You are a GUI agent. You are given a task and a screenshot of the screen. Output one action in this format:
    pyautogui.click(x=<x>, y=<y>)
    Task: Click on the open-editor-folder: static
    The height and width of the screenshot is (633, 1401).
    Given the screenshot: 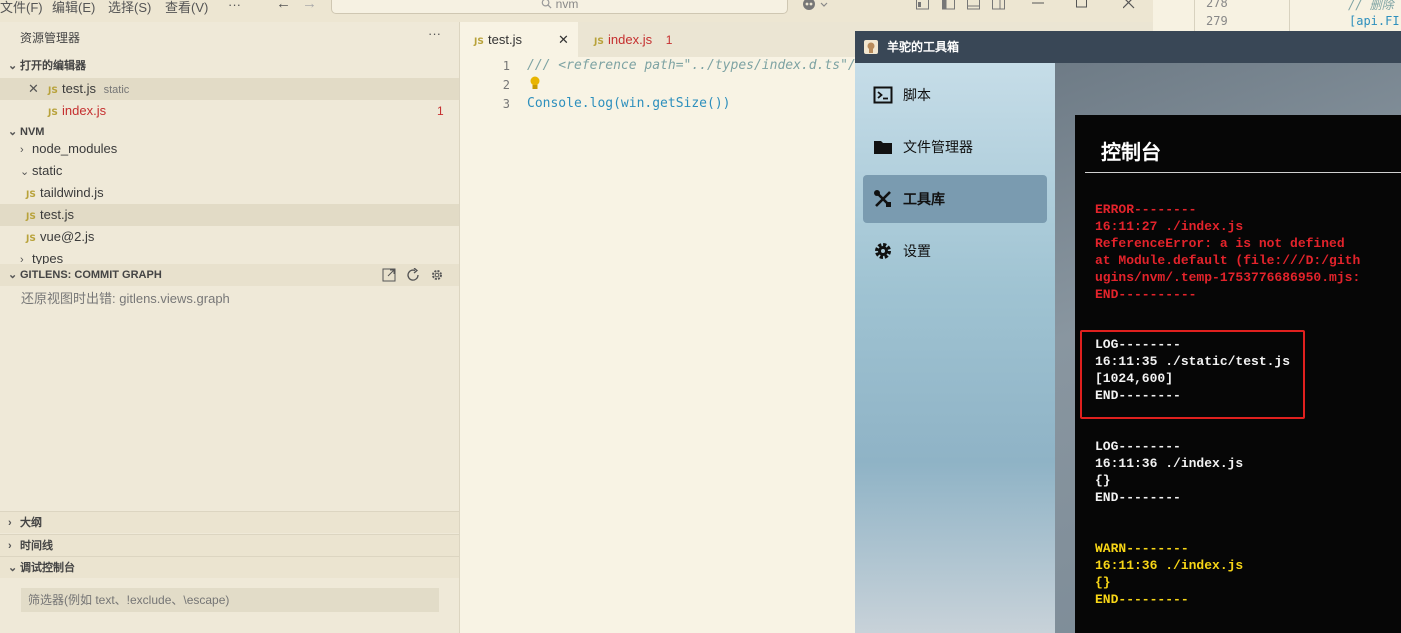 What is the action you would take?
    pyautogui.click(x=116, y=90)
    